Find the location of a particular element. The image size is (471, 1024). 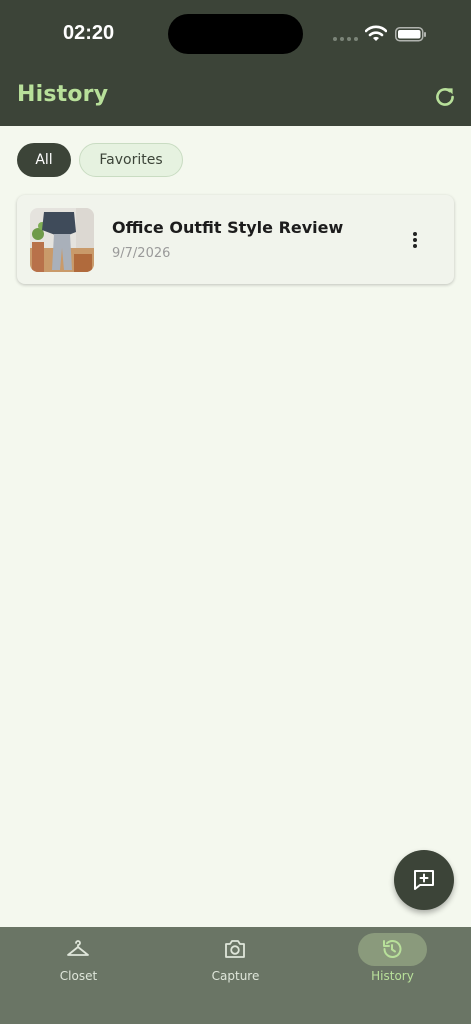

new-chat-button is located at coordinates (424, 880).